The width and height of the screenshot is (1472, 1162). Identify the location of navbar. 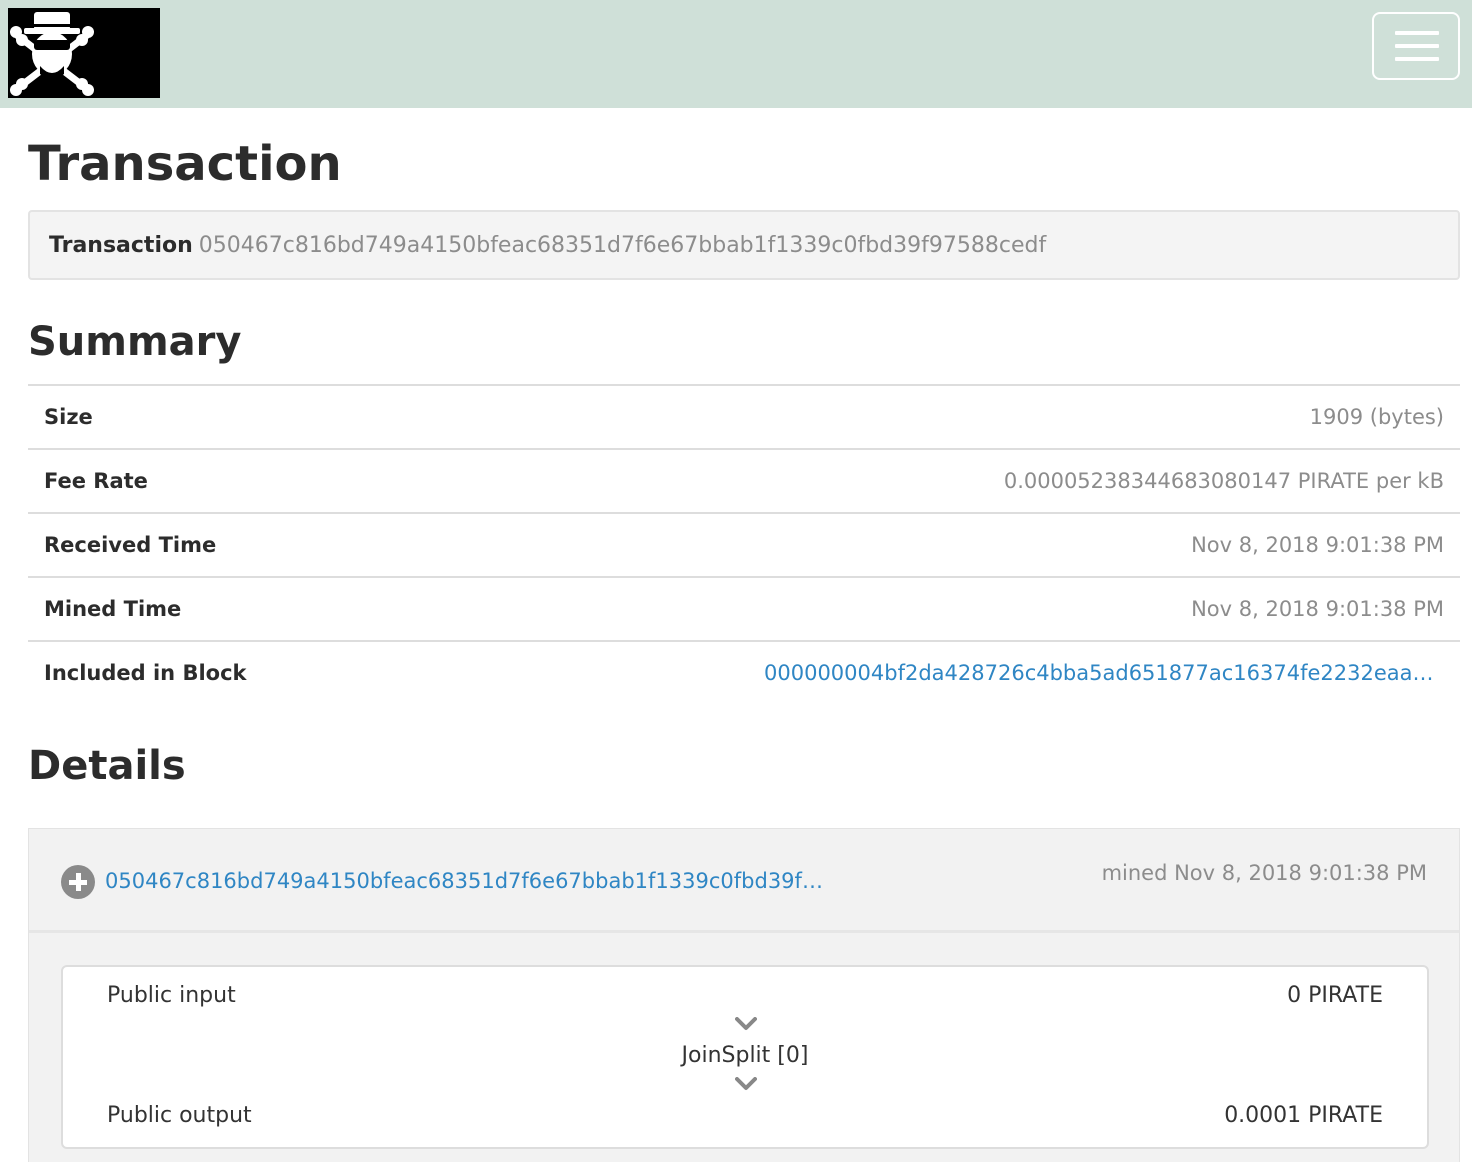
(736, 54).